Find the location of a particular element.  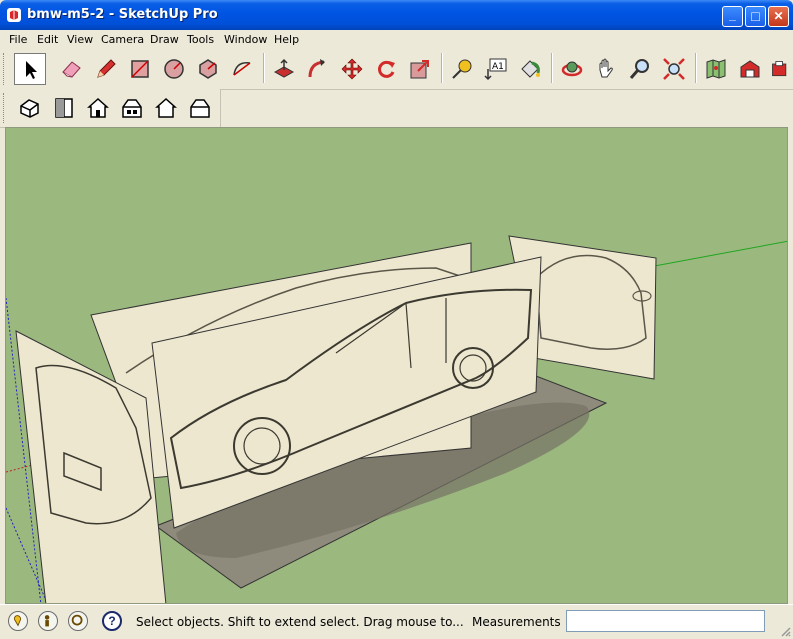

views-toolbar is located at coordinates (110, 108).